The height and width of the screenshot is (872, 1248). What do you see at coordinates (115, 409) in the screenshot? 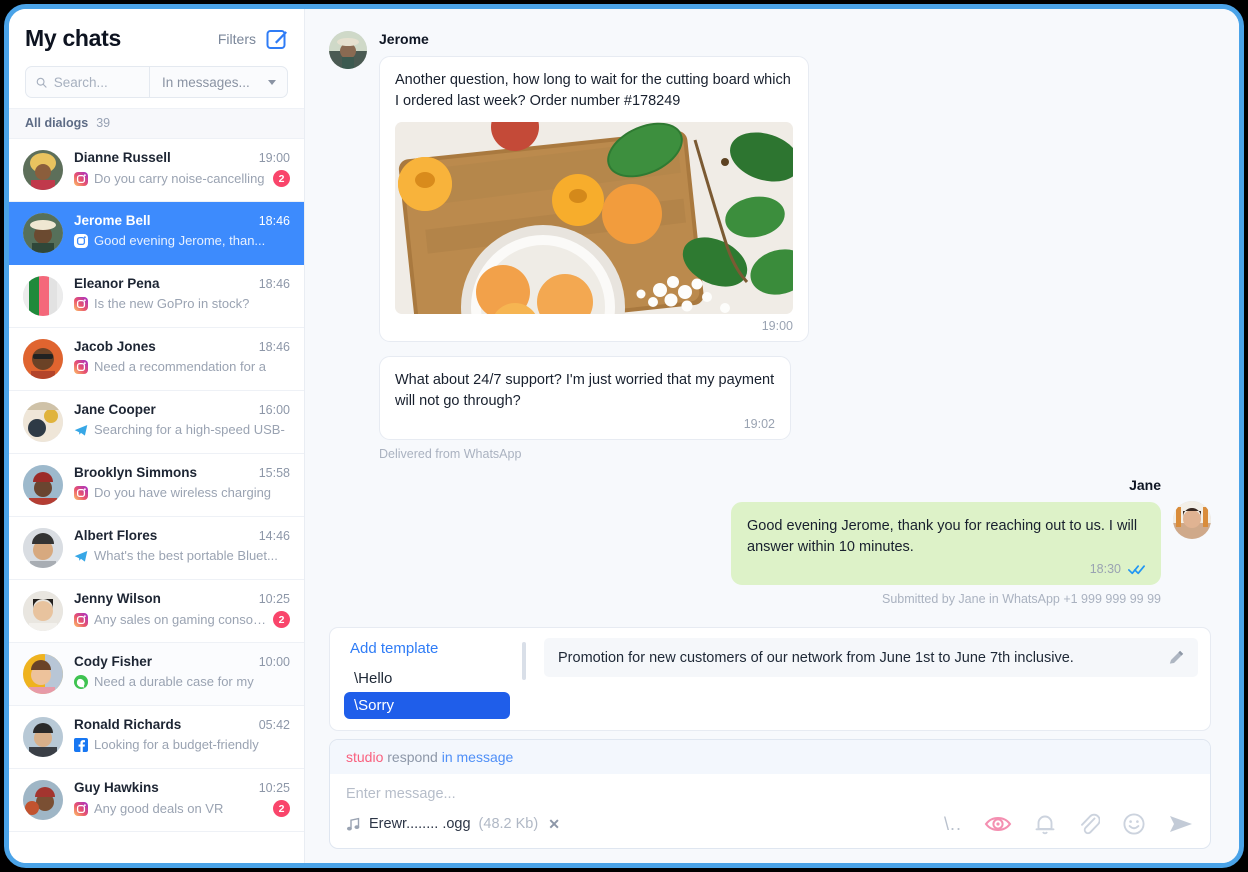
I see `chat-item-name: Jane Cooper` at bounding box center [115, 409].